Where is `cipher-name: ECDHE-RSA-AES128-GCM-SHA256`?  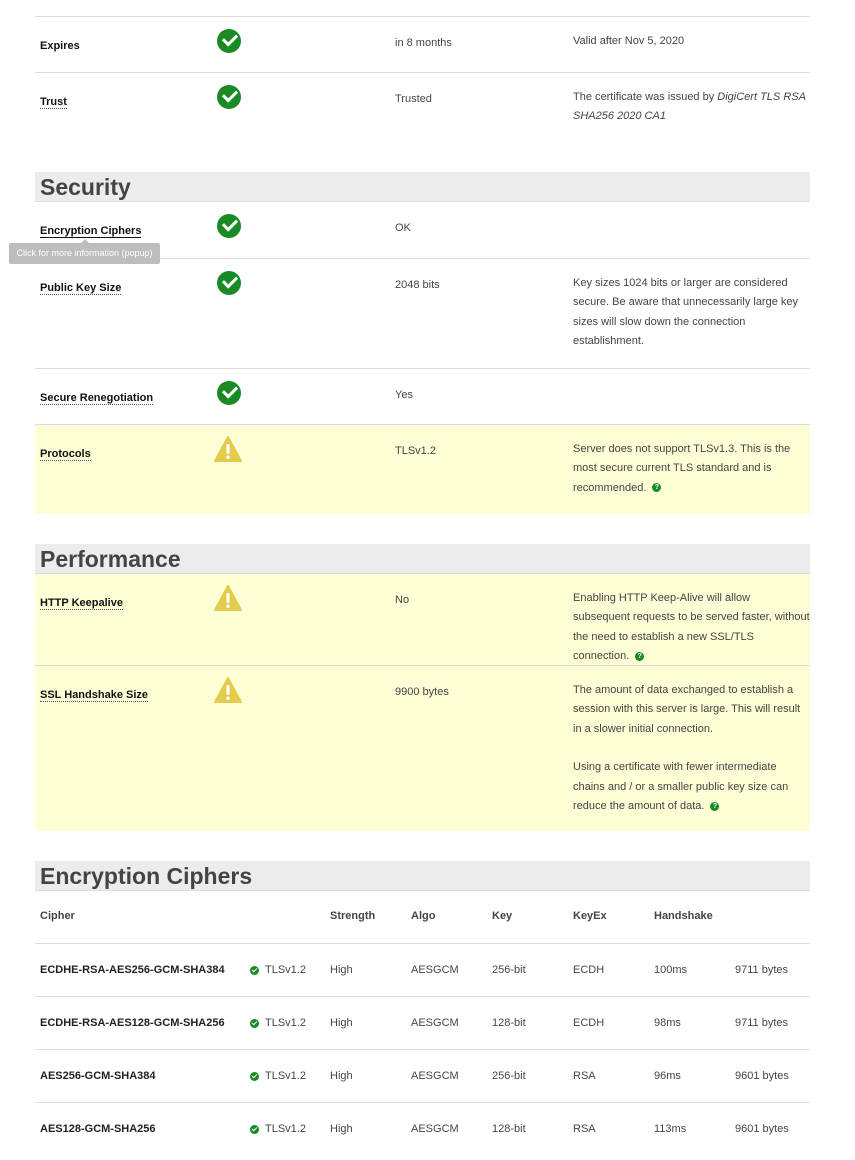 cipher-name: ECDHE-RSA-AES128-GCM-SHA256 is located at coordinates (132, 1023).